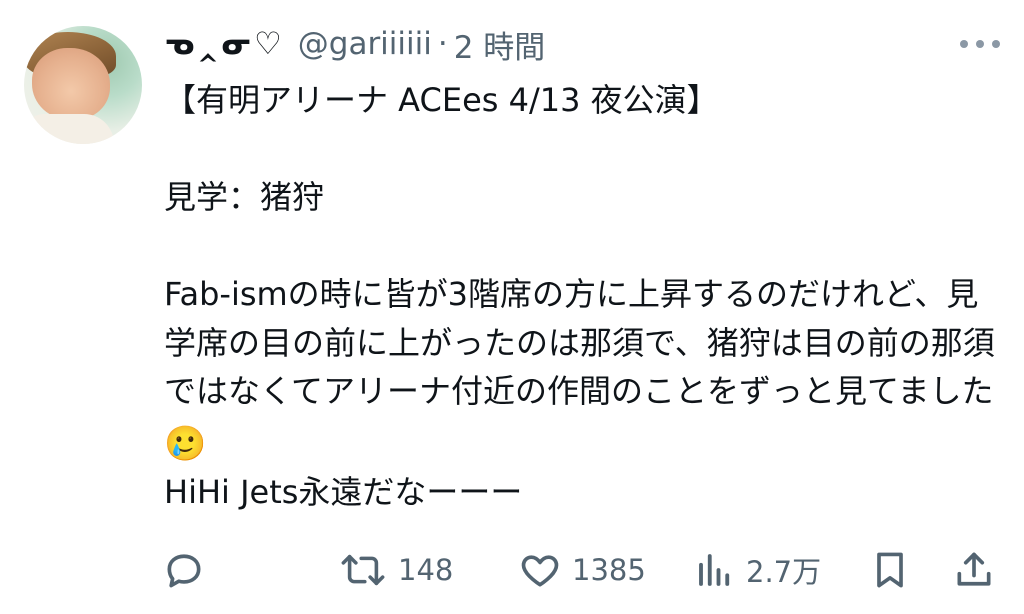  Describe the element at coordinates (609, 570) in the screenshot. I see `like-count: 1385` at that location.